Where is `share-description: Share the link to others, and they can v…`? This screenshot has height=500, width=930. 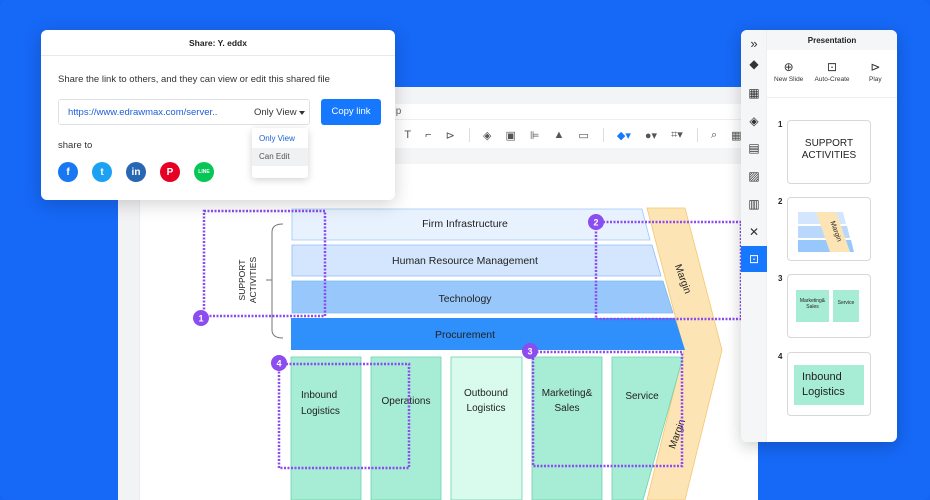
share-description: Share the link to others, and they can v… is located at coordinates (194, 79).